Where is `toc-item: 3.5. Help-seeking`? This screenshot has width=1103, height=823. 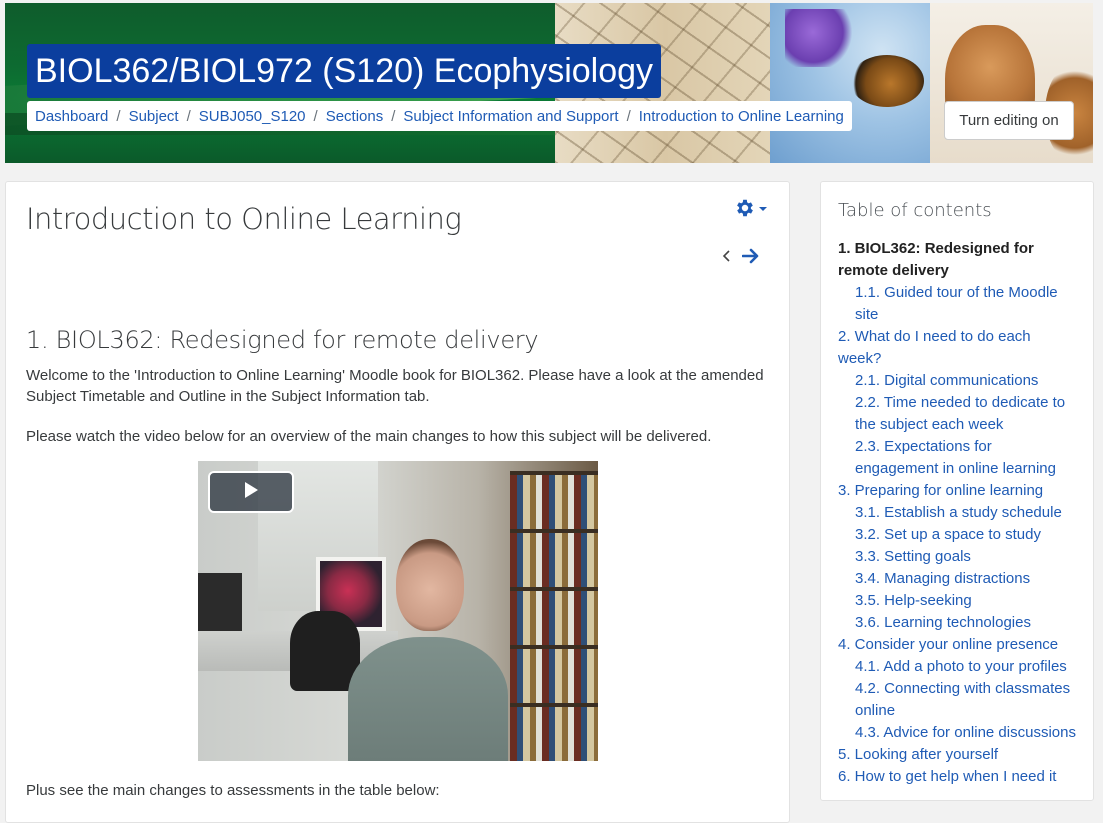
toc-item: 3.5. Help-seeking is located at coordinates (958, 601).